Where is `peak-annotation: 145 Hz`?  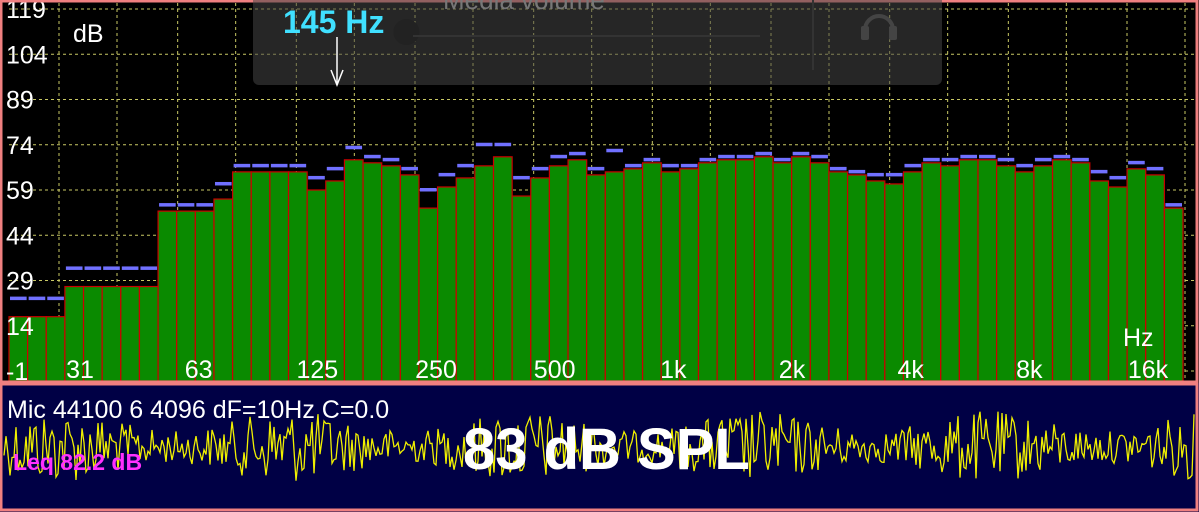
peak-annotation: 145 Hz is located at coordinates (333, 46).